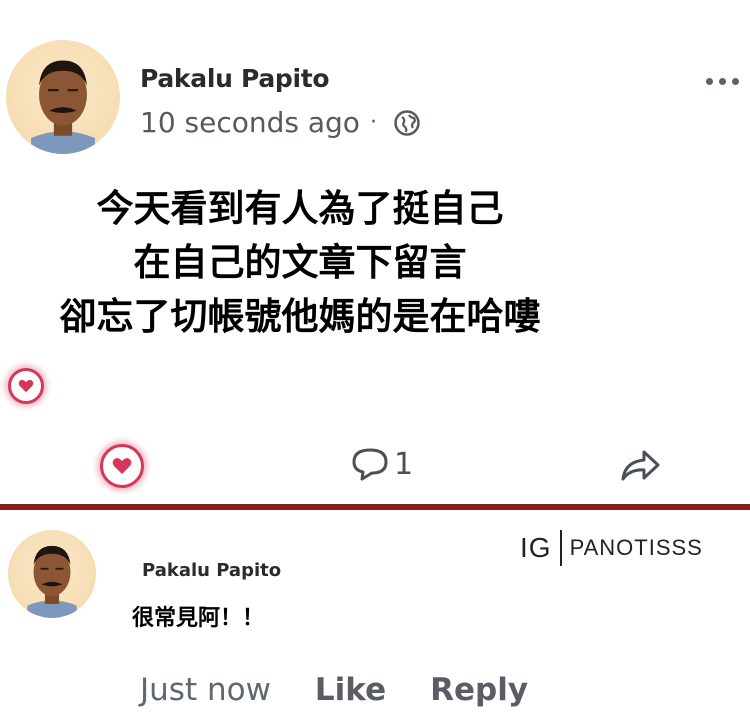 This screenshot has height=718, width=750. Describe the element at coordinates (636, 547) in the screenshot. I see `watermark-handle: PANOTISSS` at that location.